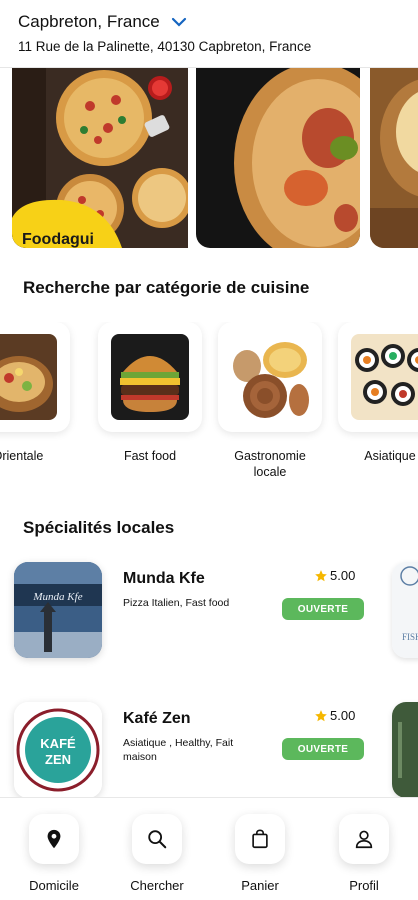 Image resolution: width=418 pixels, height=900 pixels. I want to click on restaurant-name: Munda Kfe, so click(164, 579).